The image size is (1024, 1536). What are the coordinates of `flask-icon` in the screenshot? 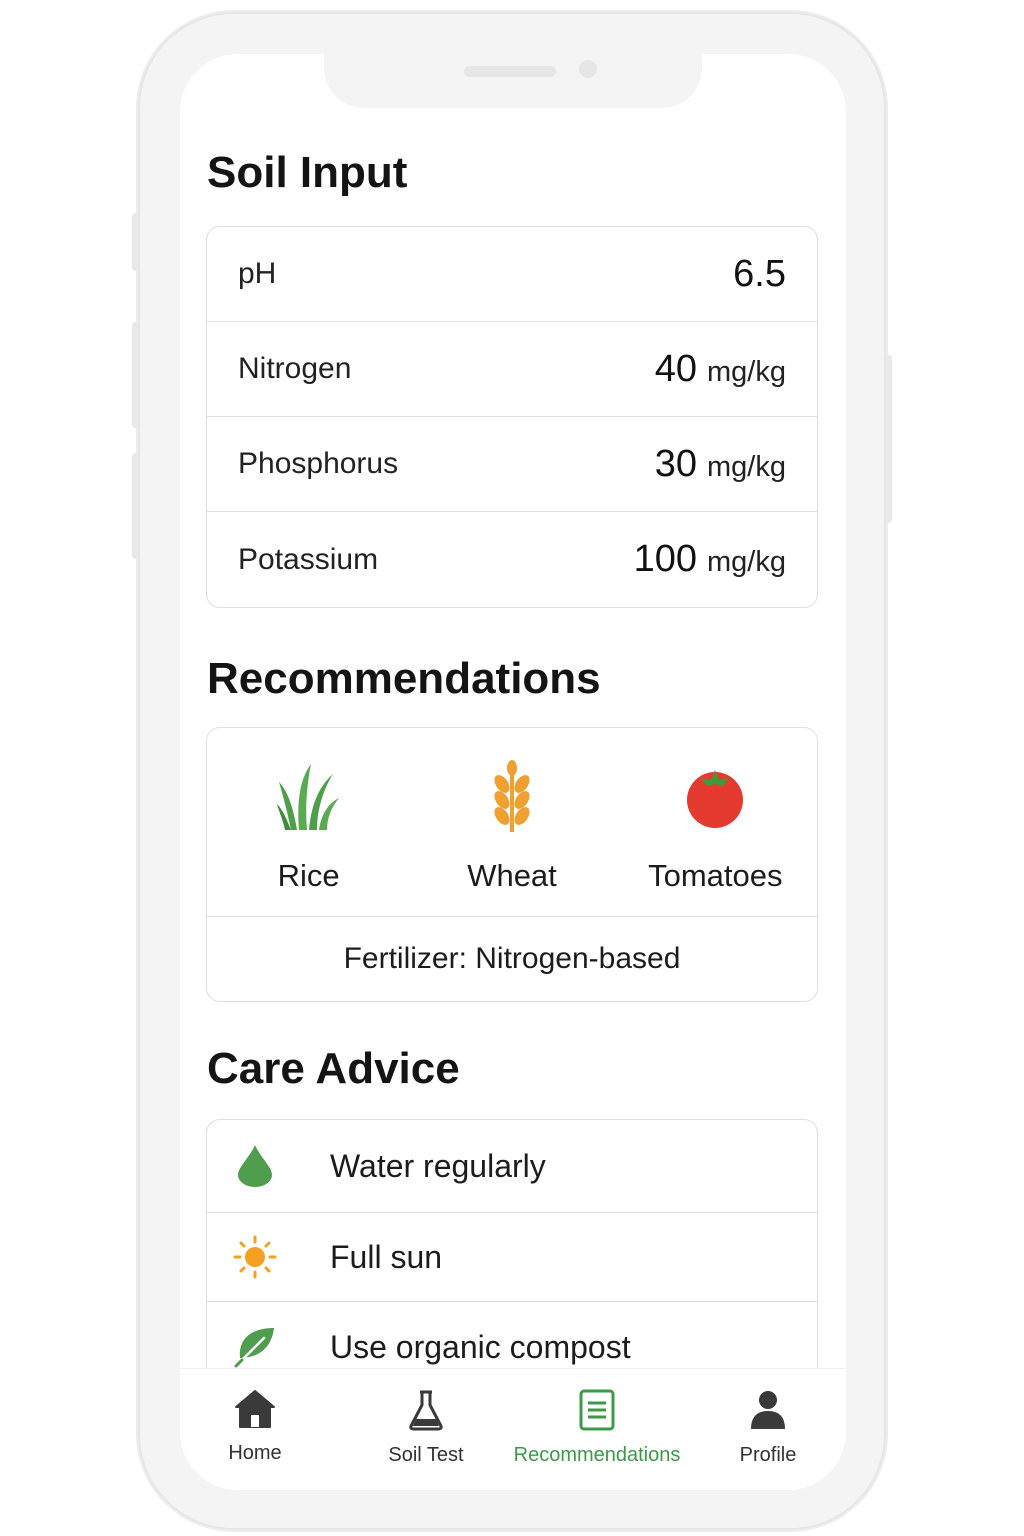 It's located at (426, 1412).